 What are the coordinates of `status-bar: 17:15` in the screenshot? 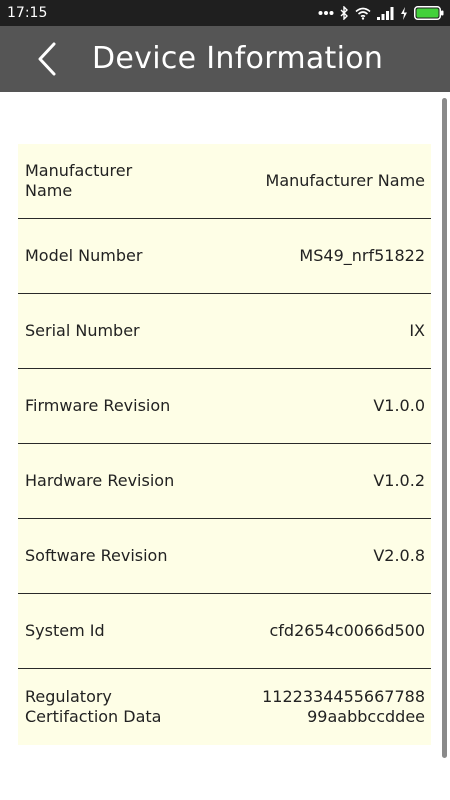 It's located at (225, 13).